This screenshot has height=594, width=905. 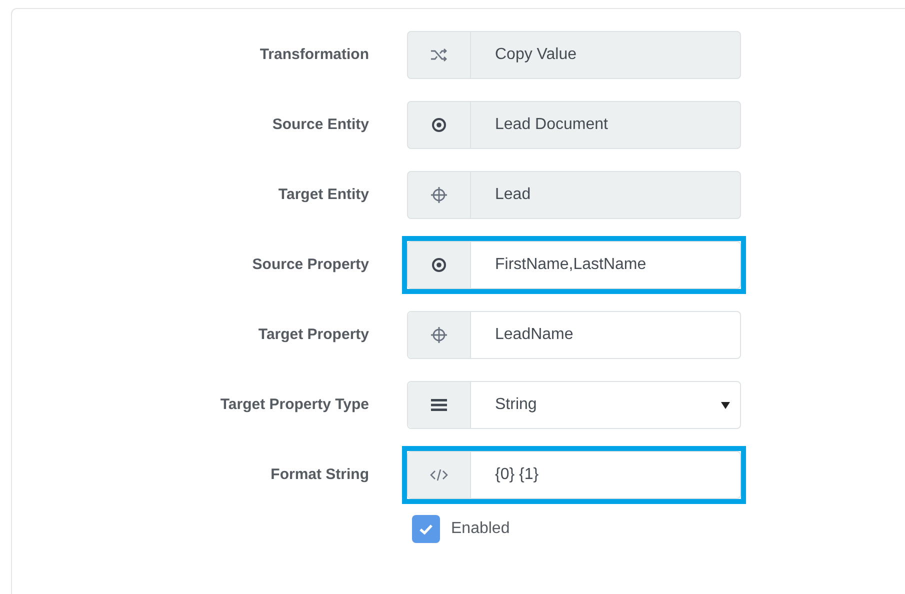 I want to click on input-field: Copy Value, so click(x=574, y=55).